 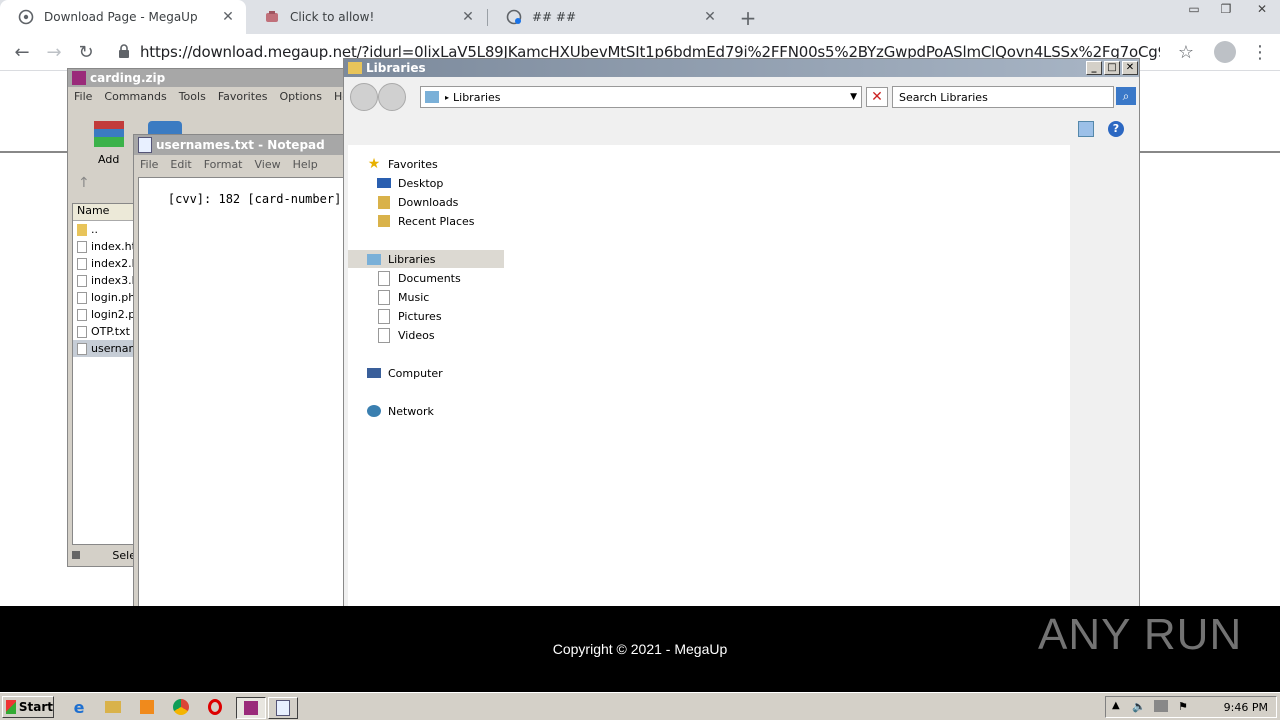 What do you see at coordinates (1210, 152) in the screenshot?
I see `page-divider` at bounding box center [1210, 152].